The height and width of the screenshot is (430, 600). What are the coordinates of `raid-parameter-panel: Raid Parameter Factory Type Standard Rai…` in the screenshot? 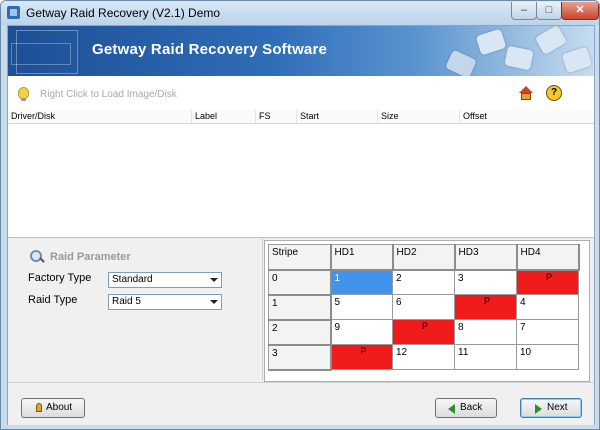 It's located at (135, 309).